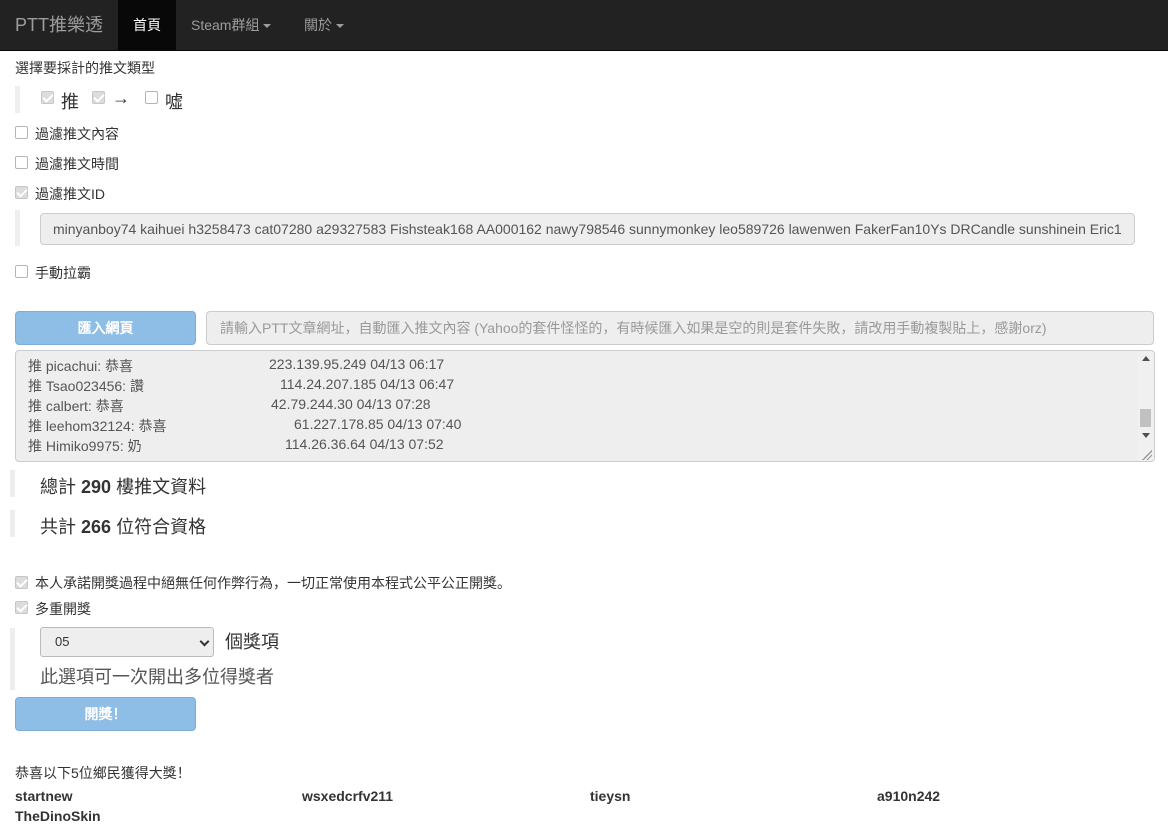 Image resolution: width=1168 pixels, height=832 pixels. I want to click on result-heading: 恭喜以下5位鄉民獲得大獎！, so click(103, 773).